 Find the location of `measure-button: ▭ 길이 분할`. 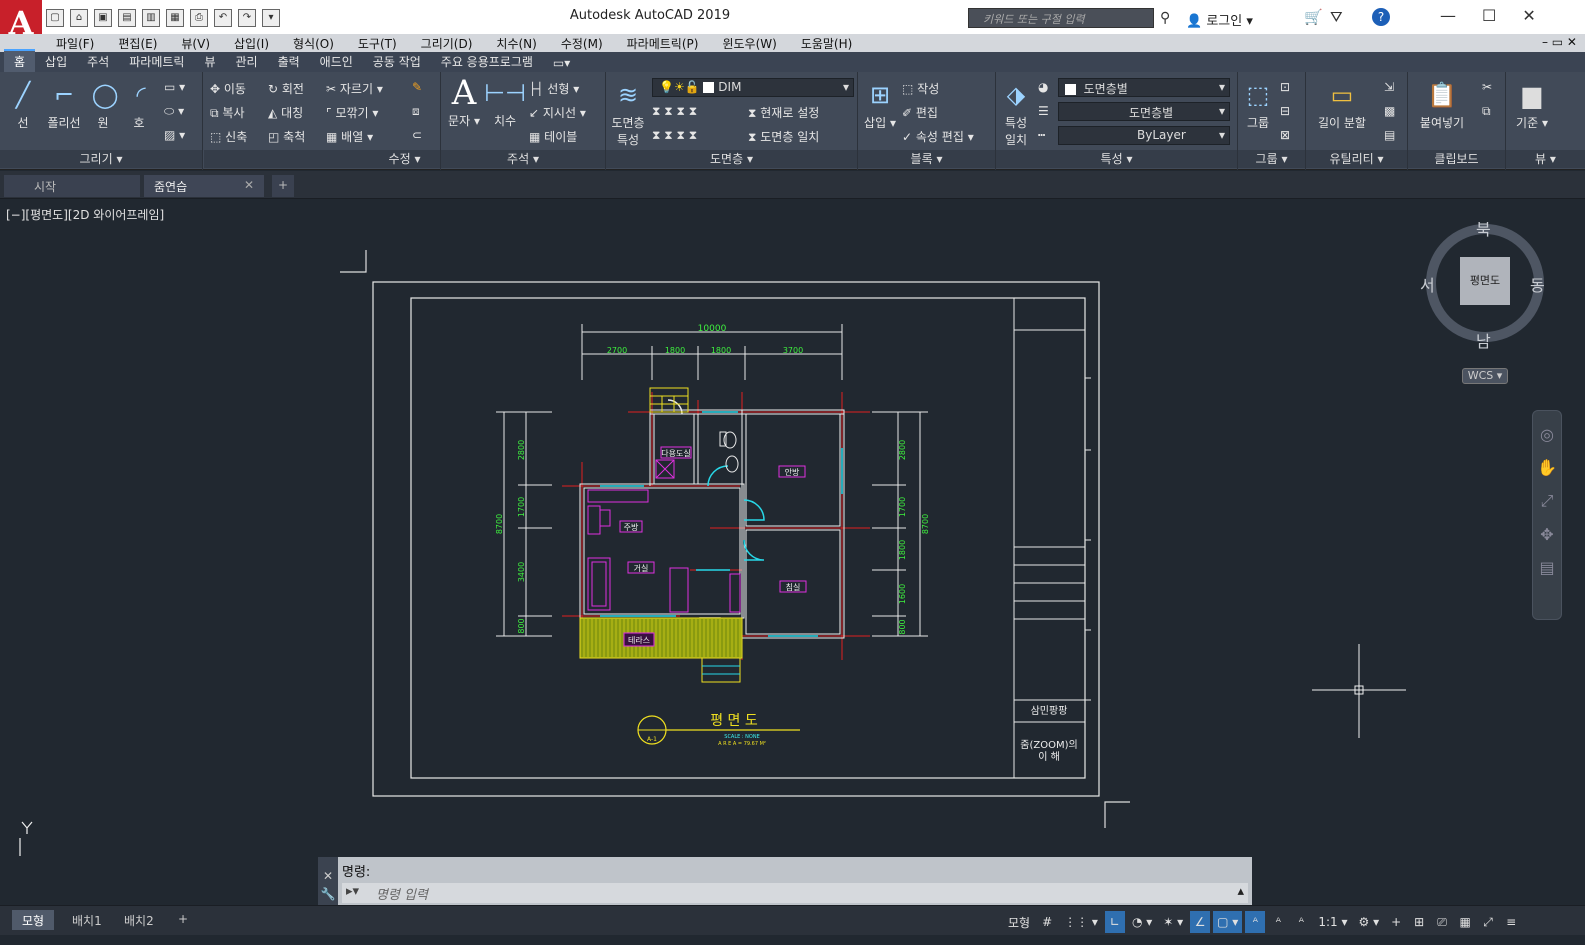

measure-button: ▭ 길이 분할 is located at coordinates (1342, 104).